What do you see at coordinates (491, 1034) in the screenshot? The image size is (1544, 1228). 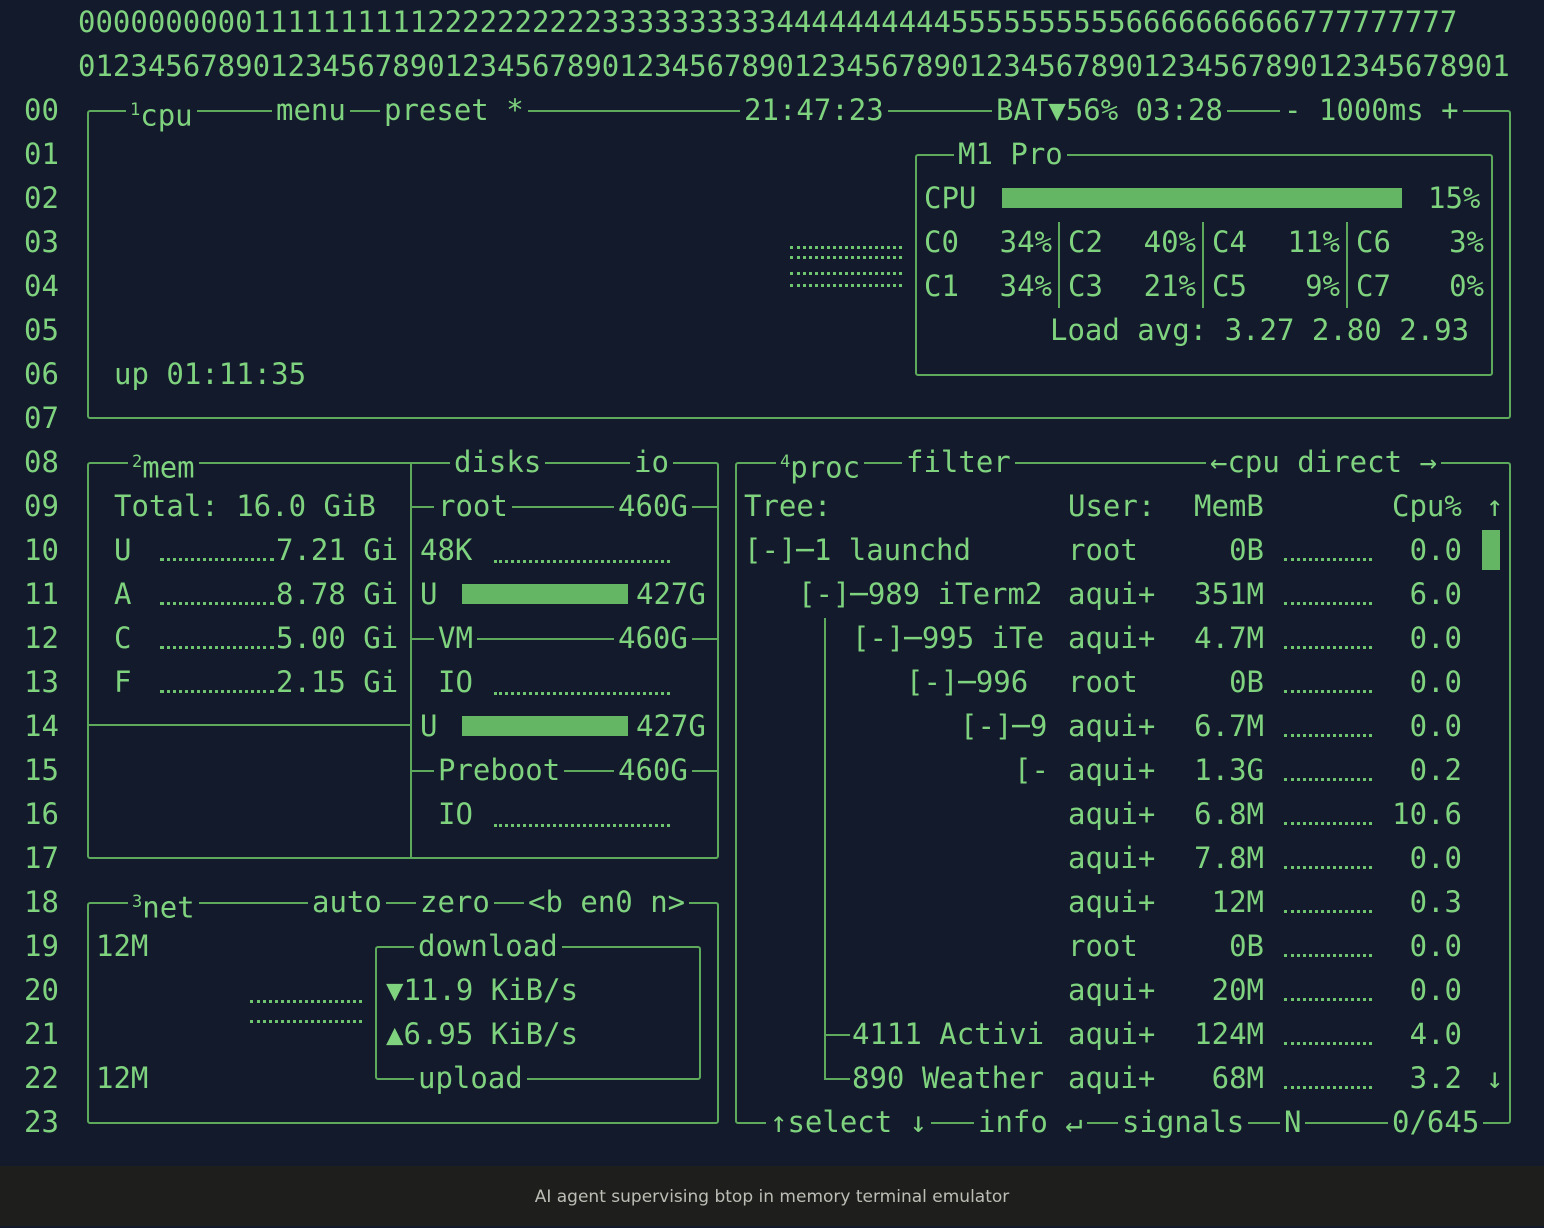 I see `upload-rate: 6.95 KiB/s` at bounding box center [491, 1034].